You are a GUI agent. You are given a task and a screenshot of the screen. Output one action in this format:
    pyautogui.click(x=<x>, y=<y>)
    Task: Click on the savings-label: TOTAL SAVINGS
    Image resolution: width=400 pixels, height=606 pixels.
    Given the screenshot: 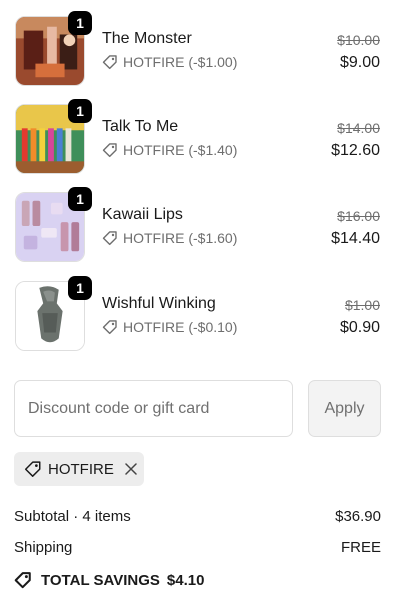 What is the action you would take?
    pyautogui.click(x=100, y=580)
    